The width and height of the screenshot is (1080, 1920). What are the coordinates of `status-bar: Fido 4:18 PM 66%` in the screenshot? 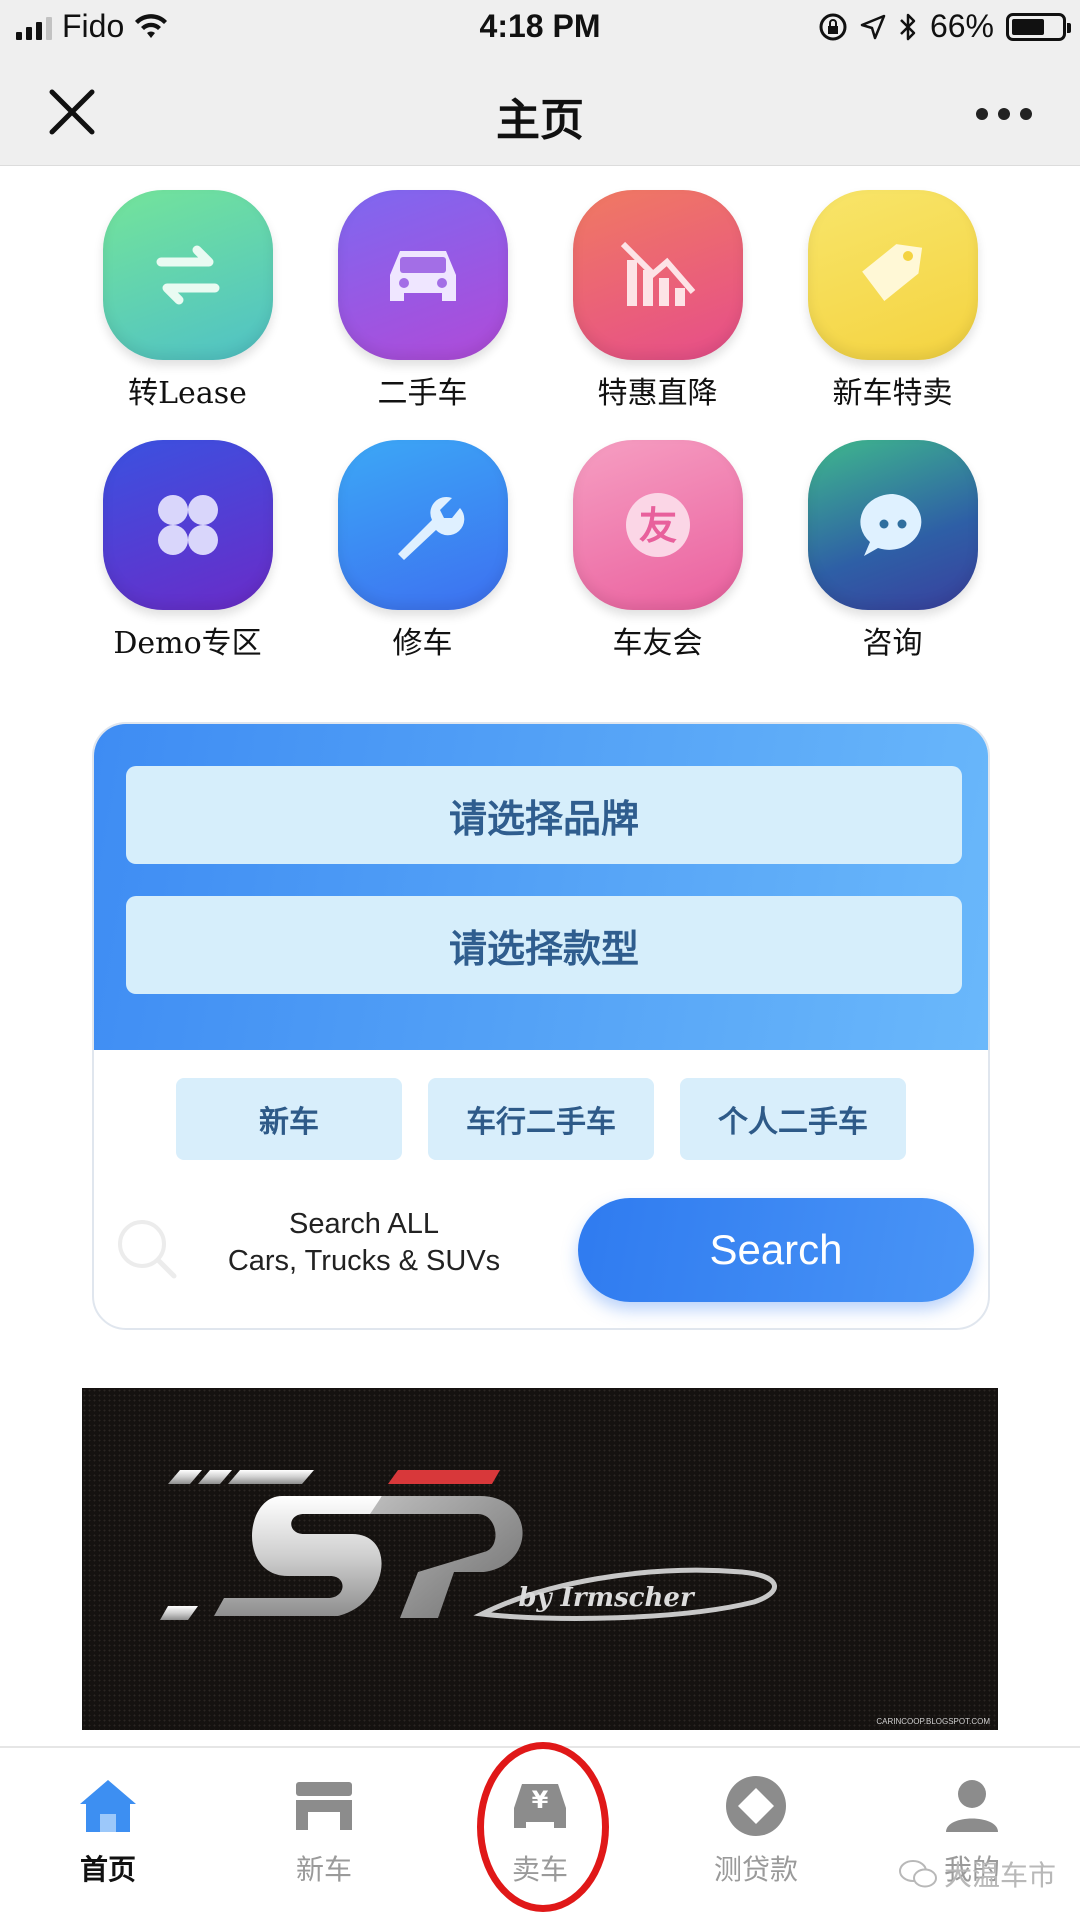 It's located at (540, 27).